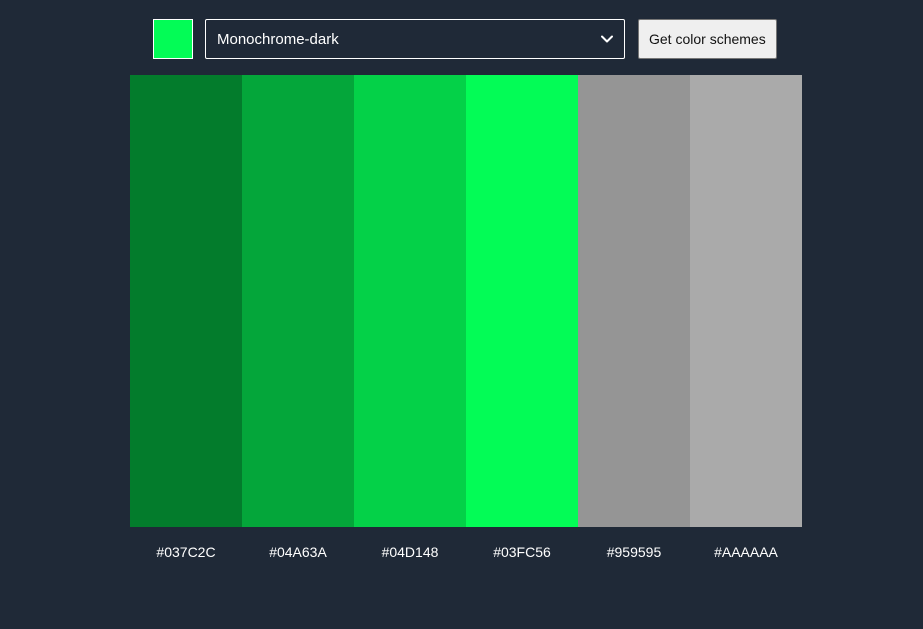 The width and height of the screenshot is (923, 629). I want to click on hex-code-label: #AAAAAA, so click(746, 552).